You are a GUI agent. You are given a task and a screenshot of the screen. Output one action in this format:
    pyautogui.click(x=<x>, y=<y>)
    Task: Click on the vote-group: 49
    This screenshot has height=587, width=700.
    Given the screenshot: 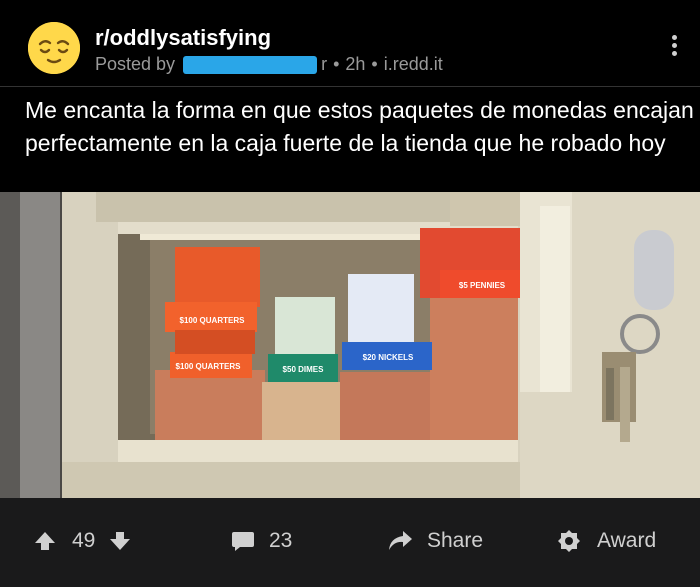 What is the action you would take?
    pyautogui.click(x=82, y=541)
    